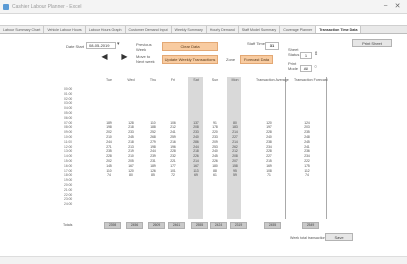 This screenshot has height=264, width=407. Describe the element at coordinates (141, 49) in the screenshot. I see `hint-week: Week` at that location.